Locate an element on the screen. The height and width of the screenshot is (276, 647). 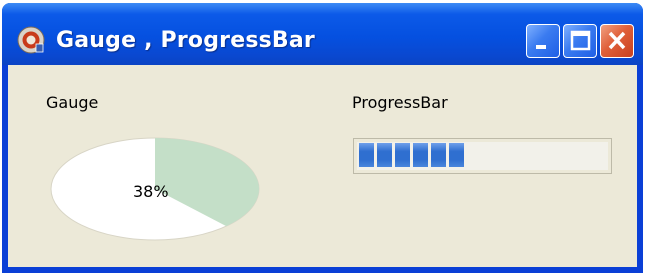
progress-track is located at coordinates (482, 156).